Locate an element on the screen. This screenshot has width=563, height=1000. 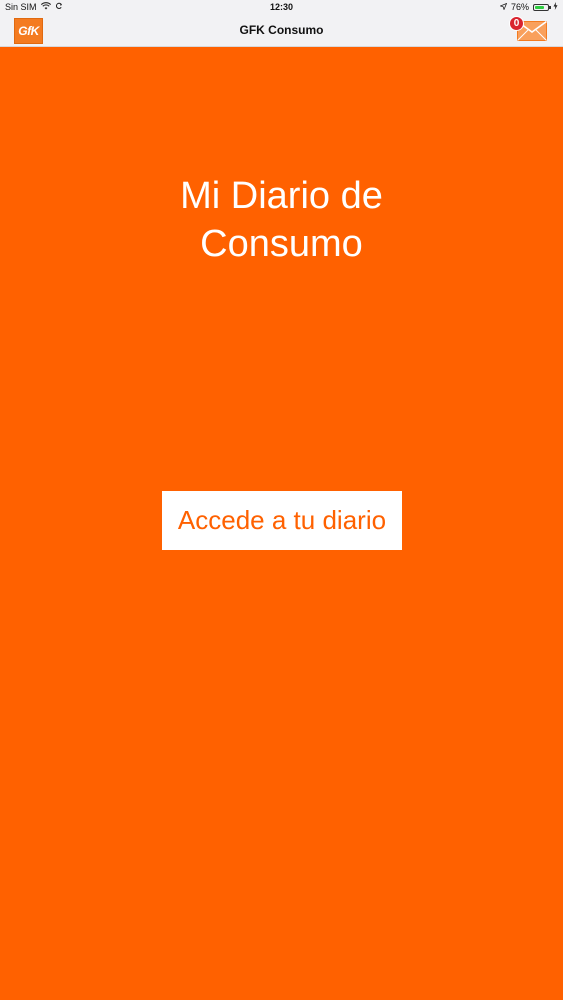
nav-title: GFK Consumo is located at coordinates (281, 30).